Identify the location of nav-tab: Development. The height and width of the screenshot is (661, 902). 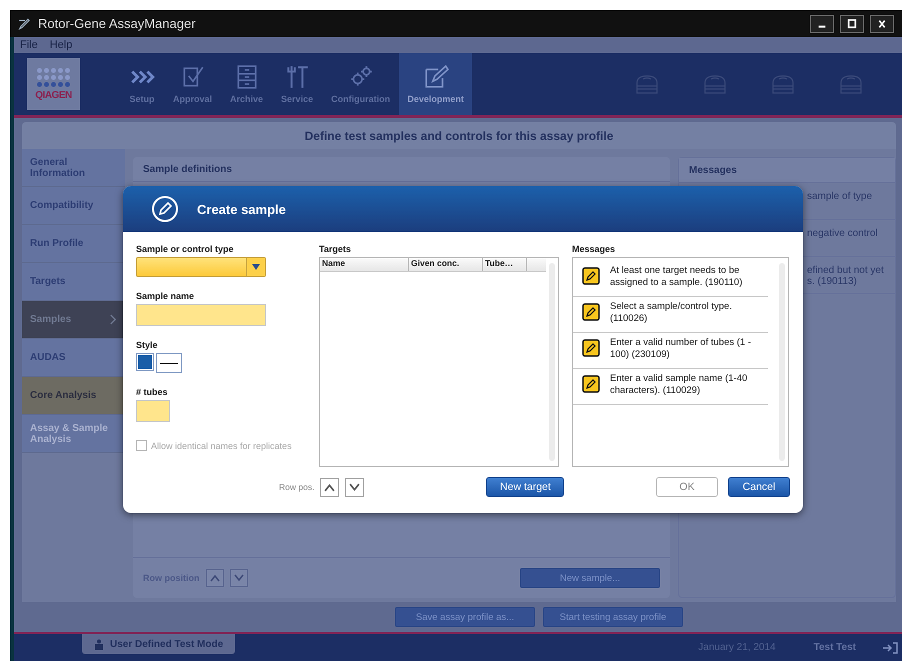
(435, 84).